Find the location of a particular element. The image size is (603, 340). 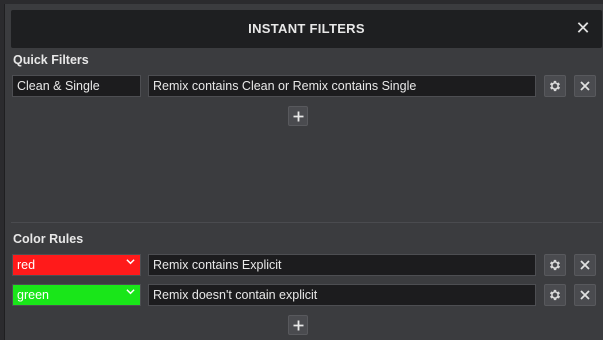

quick-filter-expression-input is located at coordinates (342, 86).